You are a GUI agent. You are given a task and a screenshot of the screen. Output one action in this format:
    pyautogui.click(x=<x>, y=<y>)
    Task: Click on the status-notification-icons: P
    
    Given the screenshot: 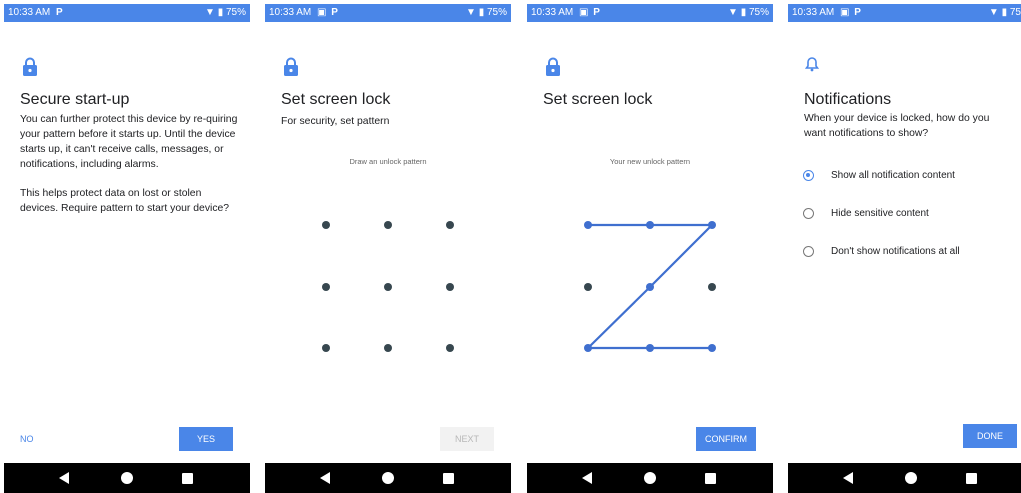 What is the action you would take?
    pyautogui.click(x=60, y=12)
    